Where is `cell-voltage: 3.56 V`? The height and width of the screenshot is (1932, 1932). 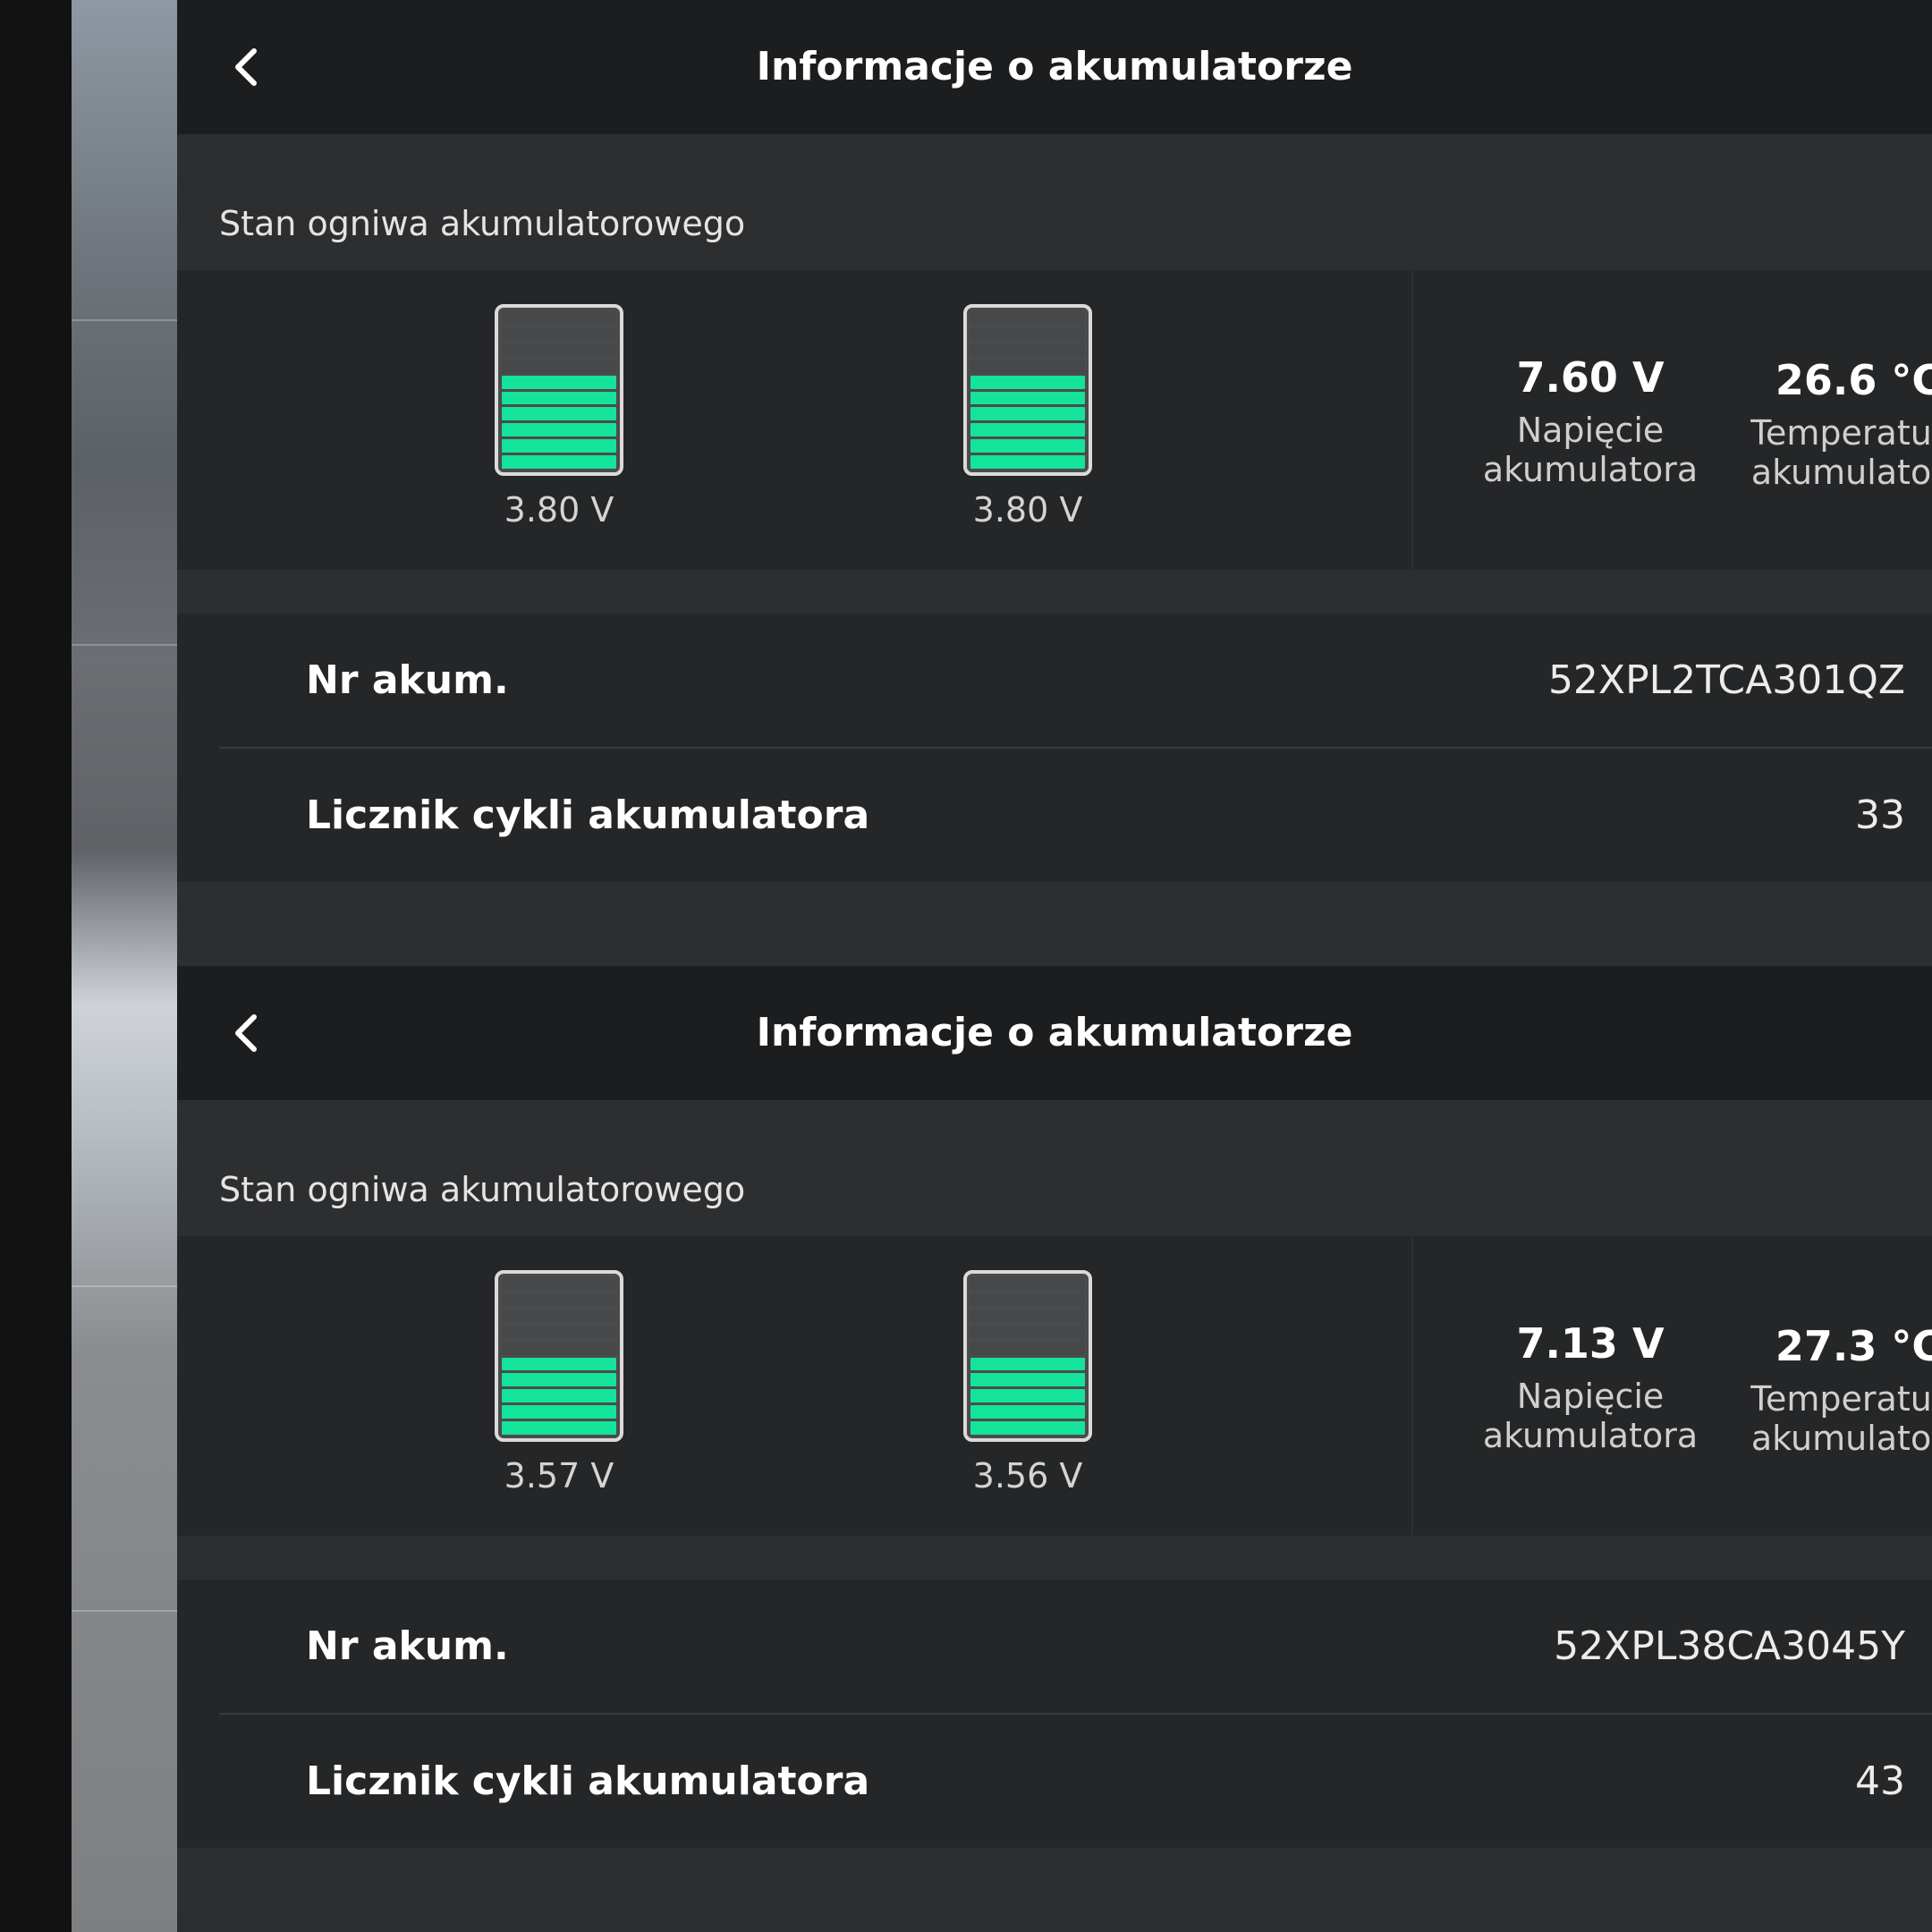 cell-voltage: 3.56 V is located at coordinates (1027, 1476).